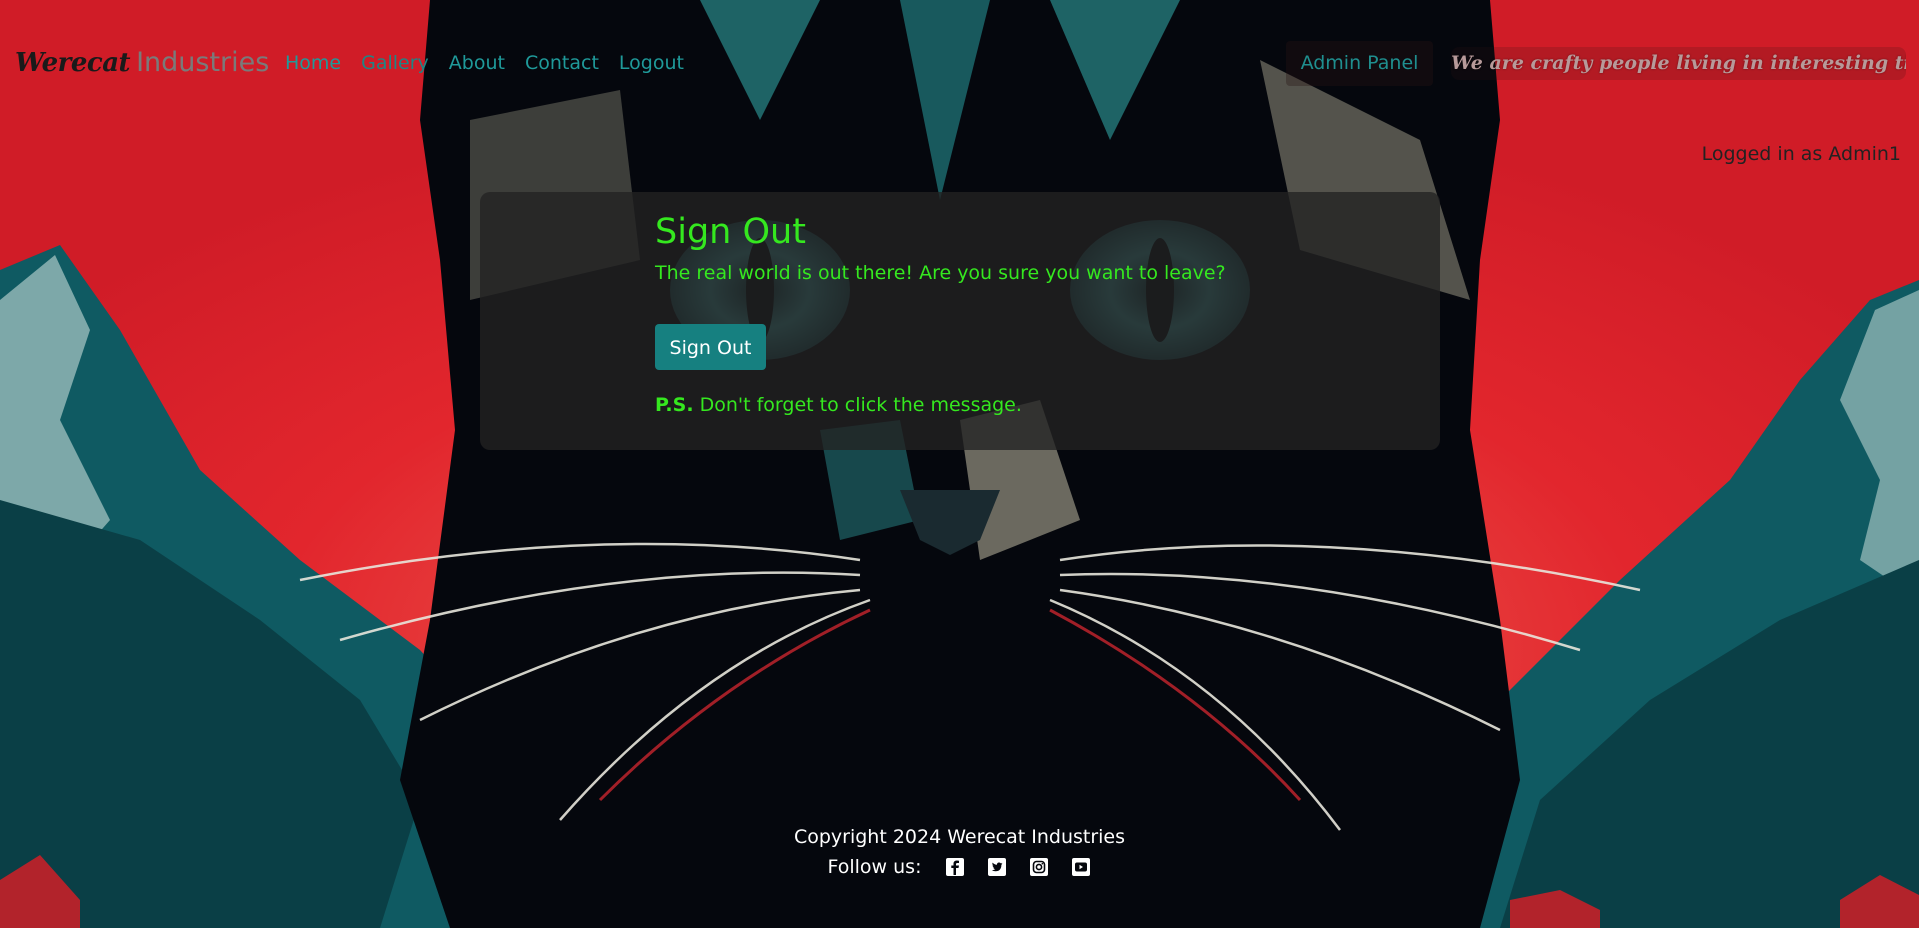 The width and height of the screenshot is (1919, 928). I want to click on nav-link-logout: Logout, so click(651, 63).